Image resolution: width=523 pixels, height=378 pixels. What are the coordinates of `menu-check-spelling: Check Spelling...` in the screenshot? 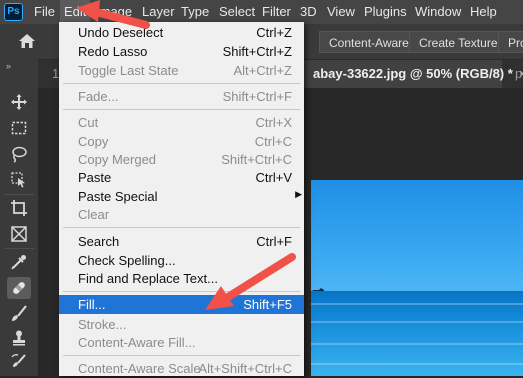 It's located at (181, 260).